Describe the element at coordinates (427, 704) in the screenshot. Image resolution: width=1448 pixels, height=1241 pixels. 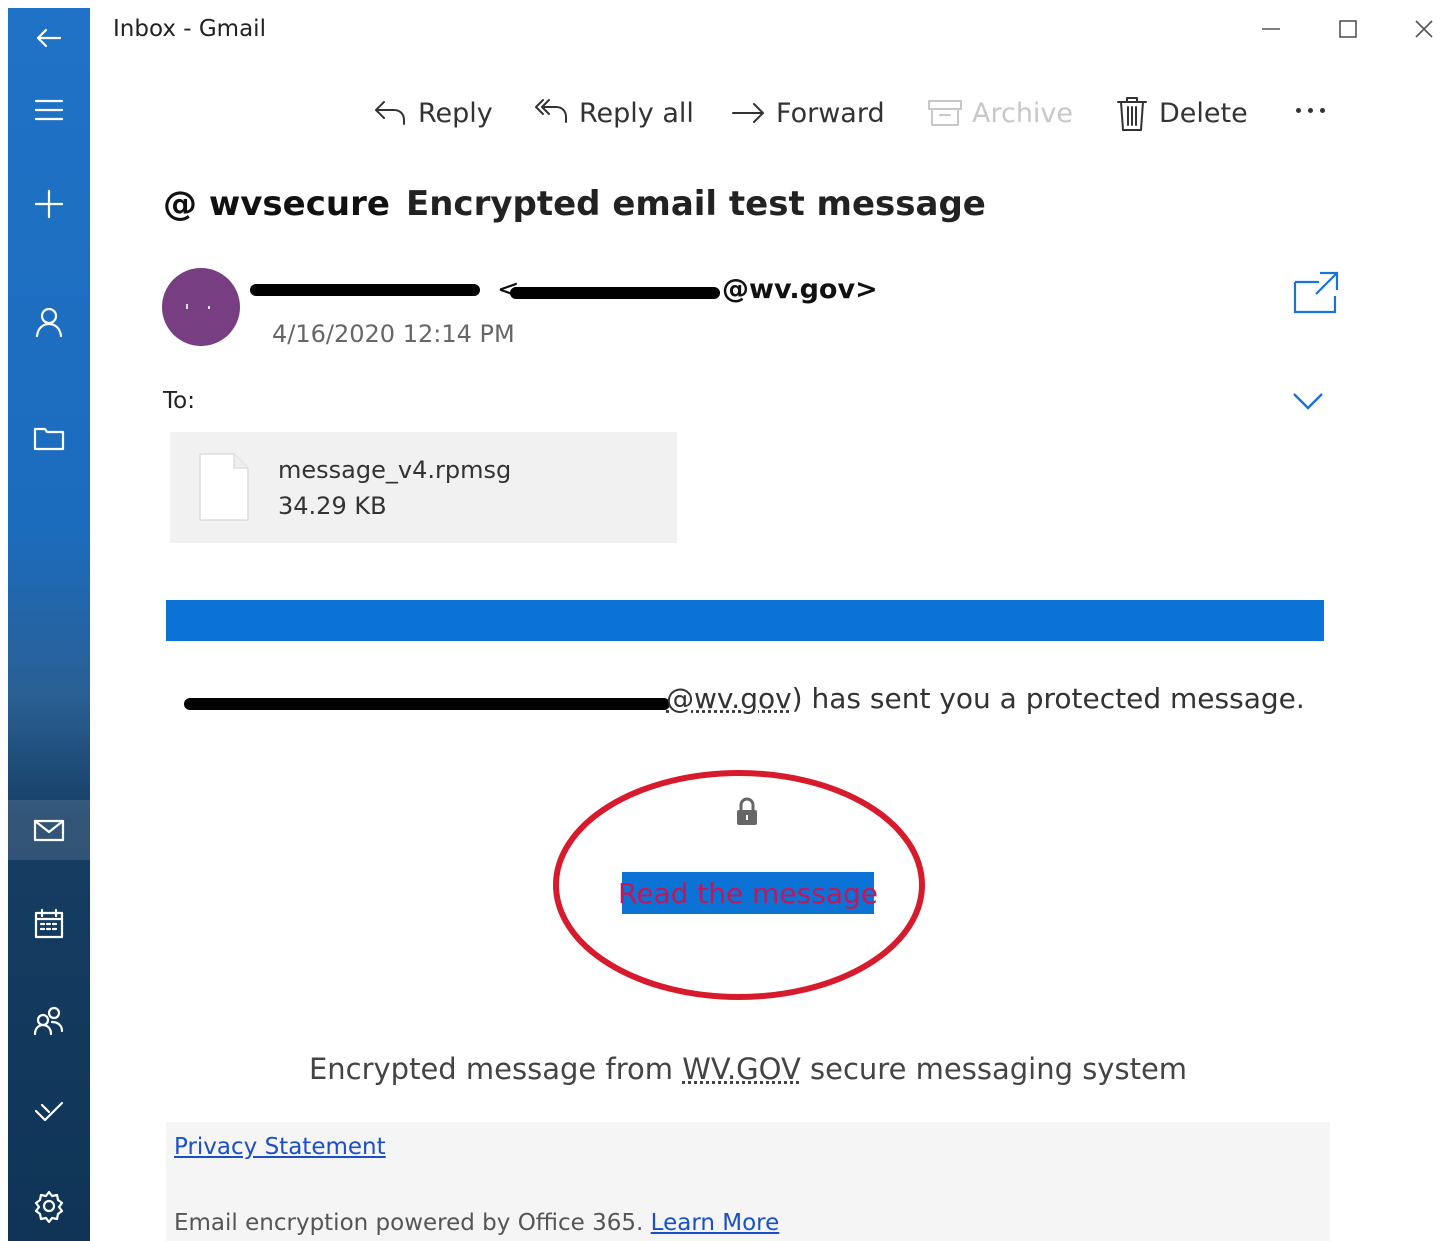
I see `redacted-sender-line` at that location.